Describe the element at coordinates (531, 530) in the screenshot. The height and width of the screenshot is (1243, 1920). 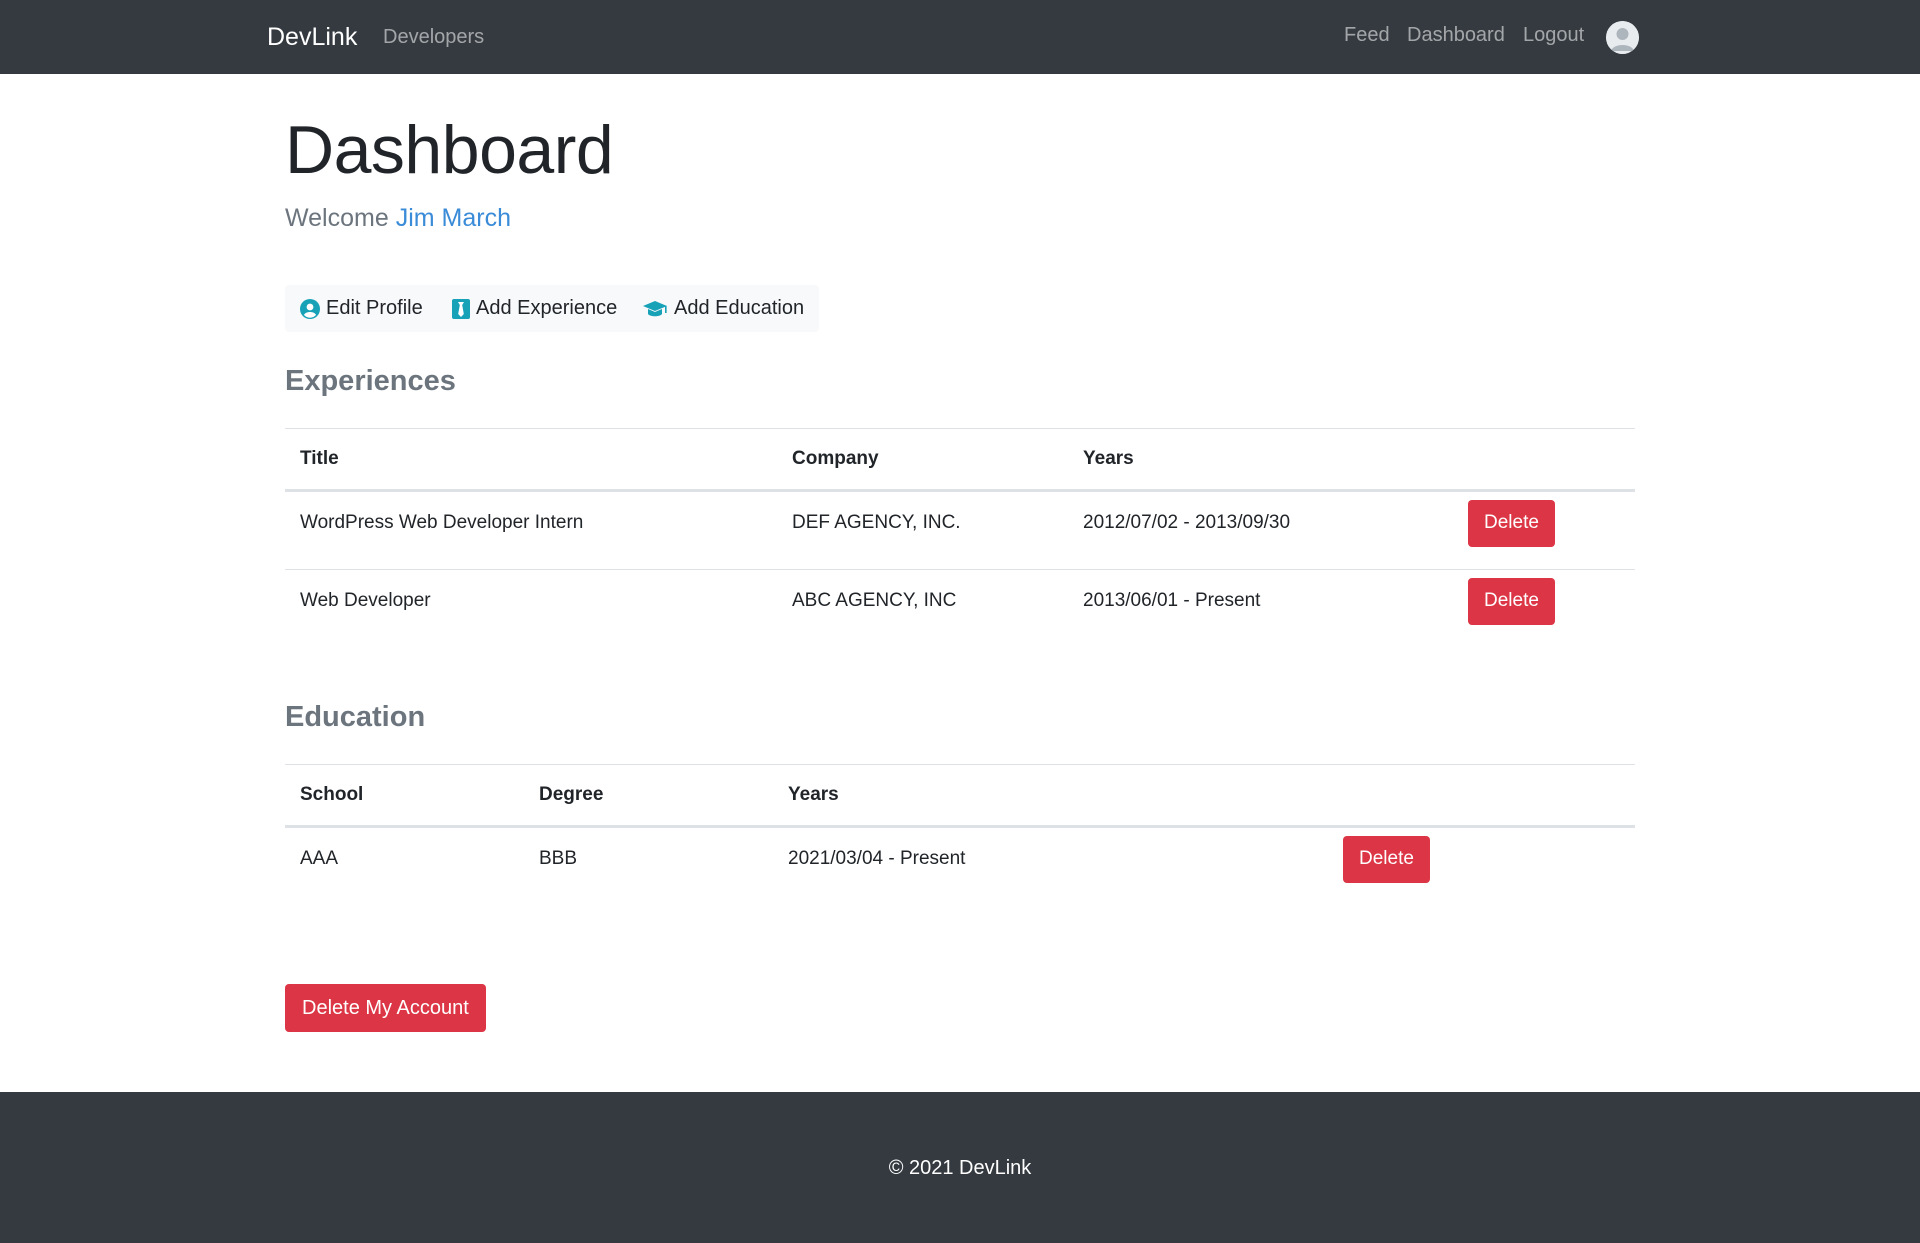
I see `experience-title: WordPress Web Developer Intern` at that location.